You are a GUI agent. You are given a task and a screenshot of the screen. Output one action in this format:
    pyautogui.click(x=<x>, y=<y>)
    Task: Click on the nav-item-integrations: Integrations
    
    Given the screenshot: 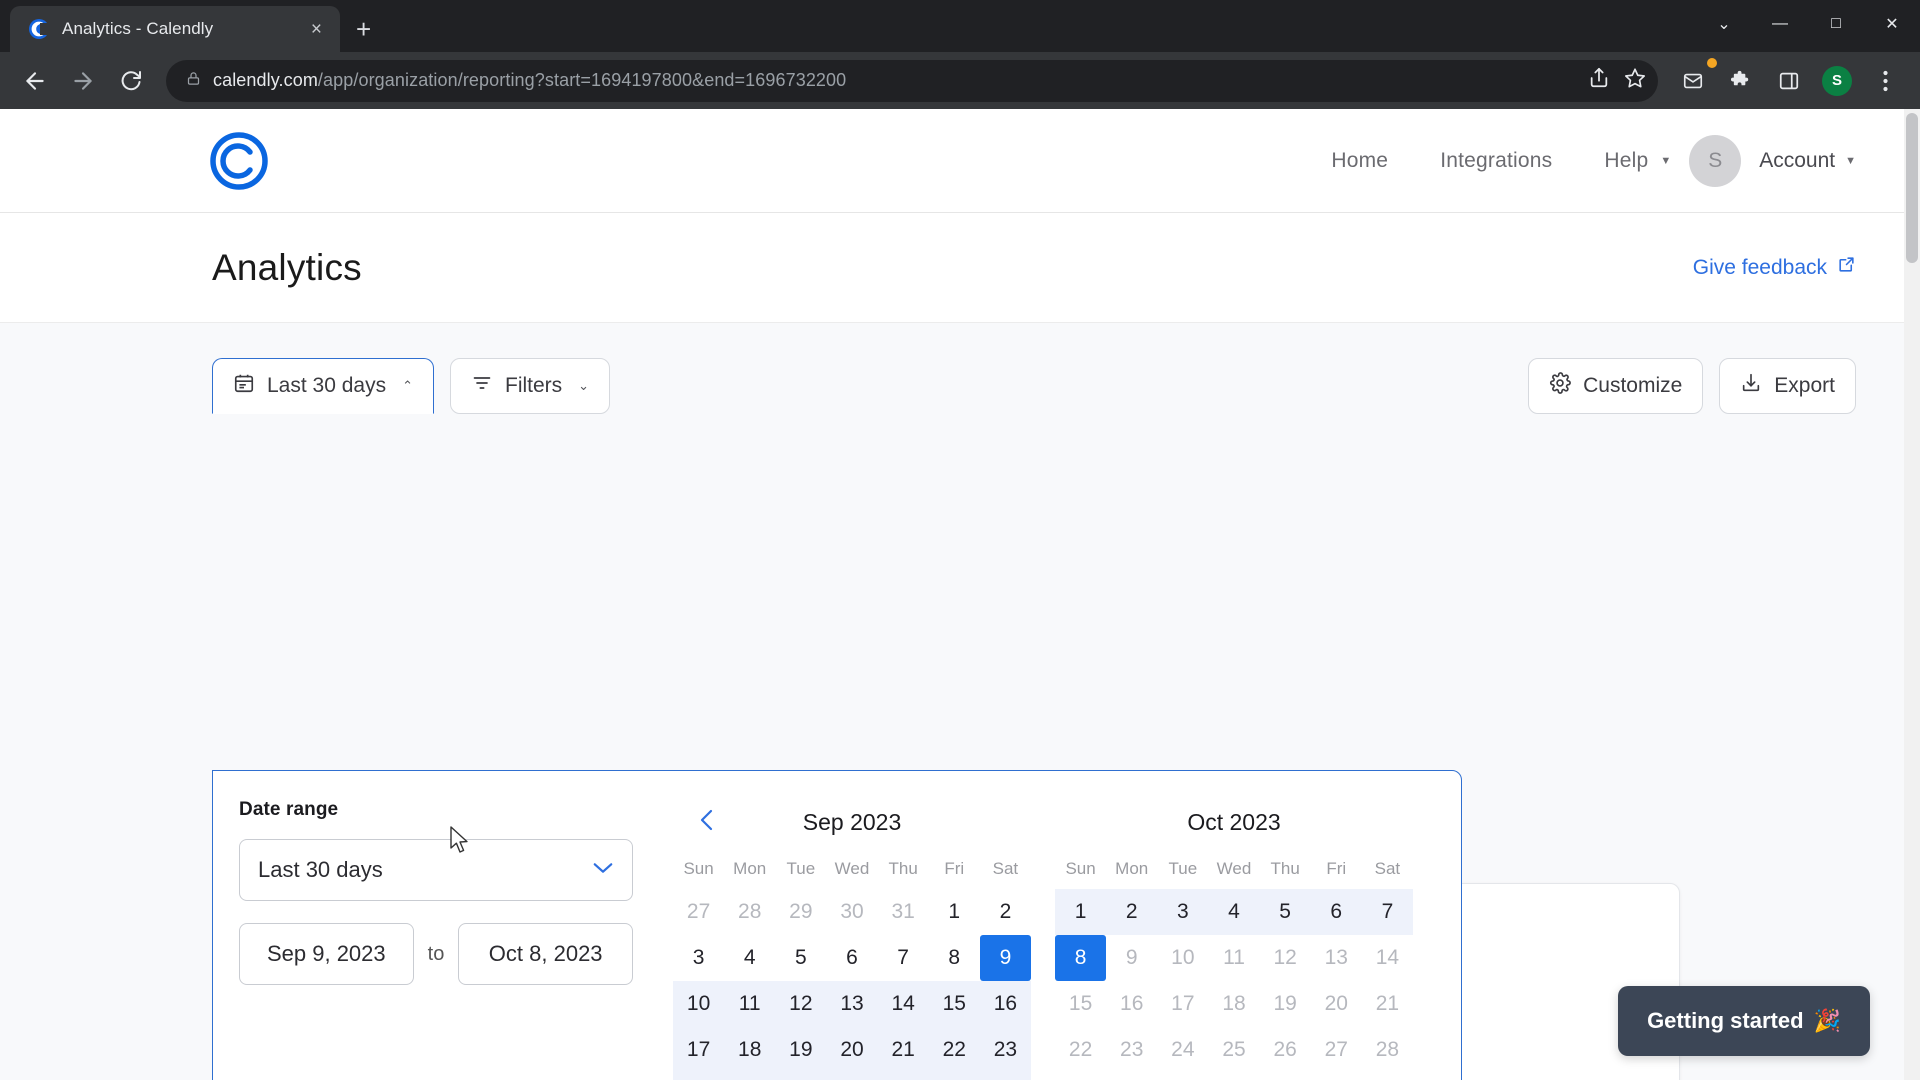 What is the action you would take?
    pyautogui.click(x=1496, y=161)
    